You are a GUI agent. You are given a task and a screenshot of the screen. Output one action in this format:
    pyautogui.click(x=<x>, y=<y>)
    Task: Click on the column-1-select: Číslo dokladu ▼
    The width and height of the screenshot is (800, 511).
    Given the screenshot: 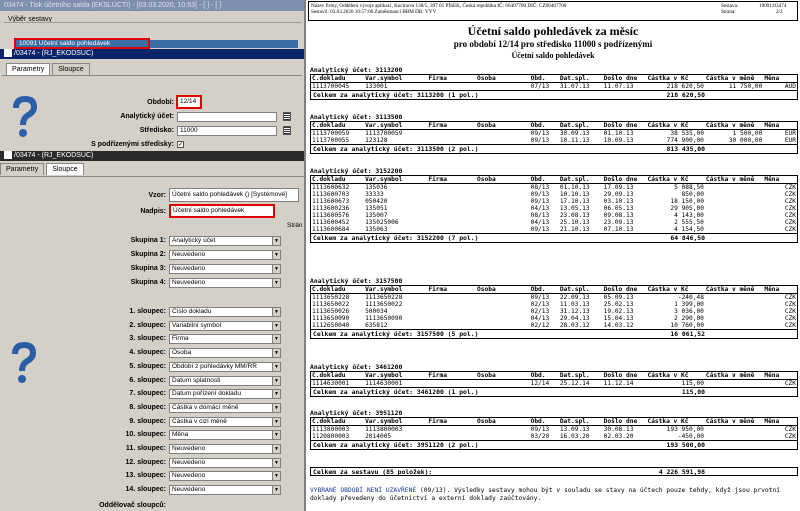 What is the action you would take?
    pyautogui.click(x=225, y=312)
    